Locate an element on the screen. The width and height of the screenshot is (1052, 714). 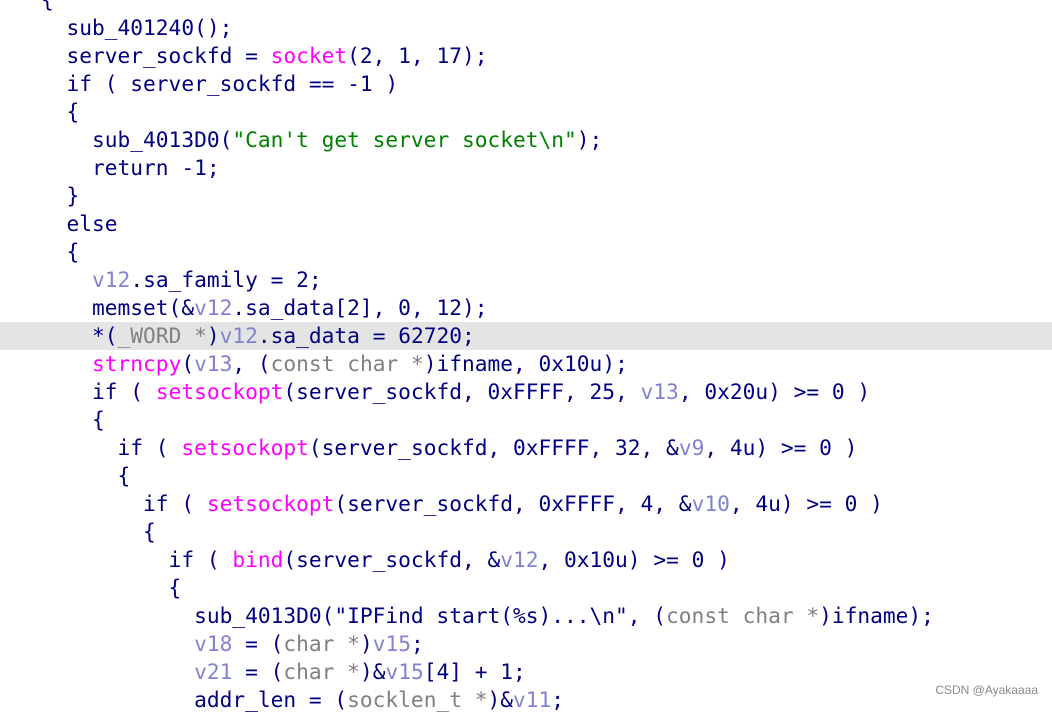
code-line: else is located at coordinates (526, 224).